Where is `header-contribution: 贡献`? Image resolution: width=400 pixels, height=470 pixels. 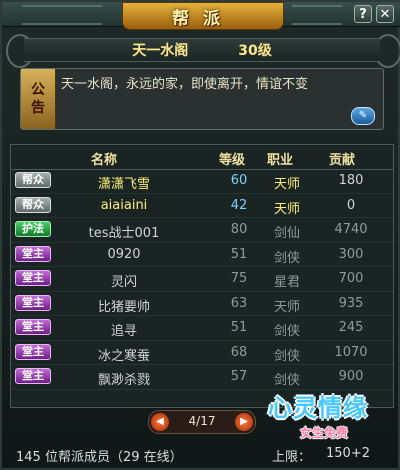
header-contribution: 贡献 is located at coordinates (342, 158).